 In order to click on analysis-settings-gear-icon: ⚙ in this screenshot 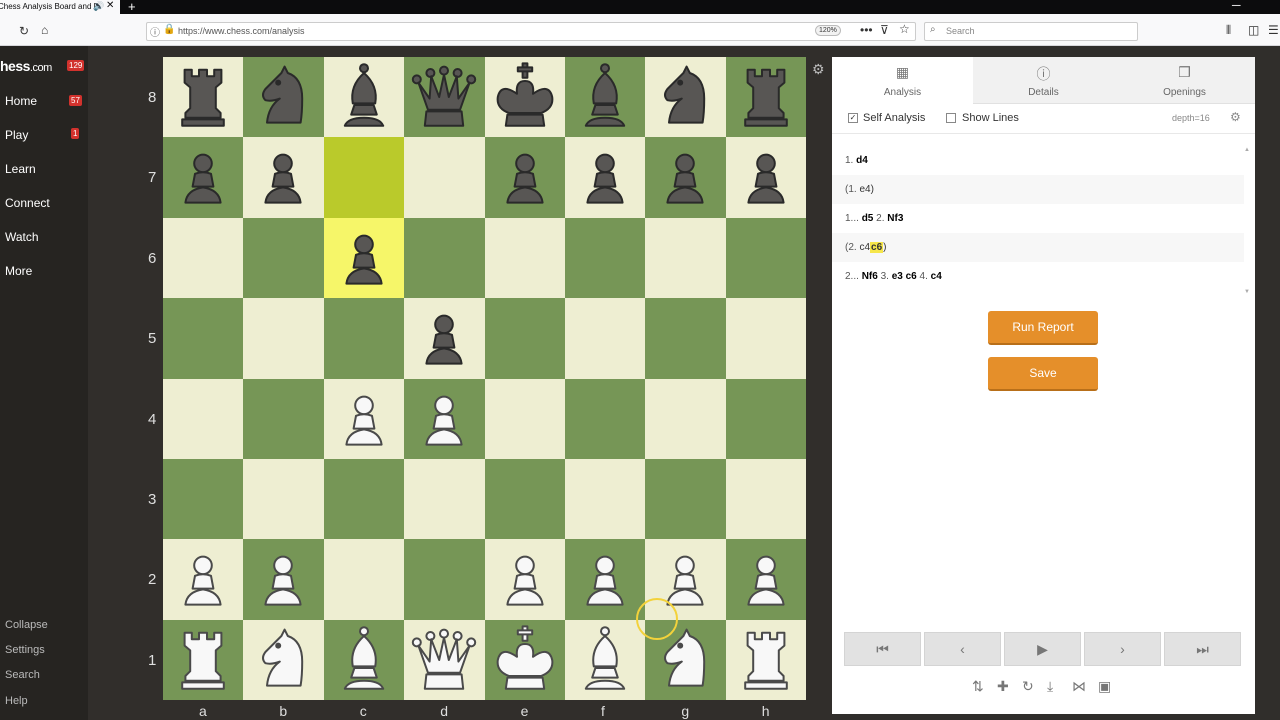, I will do `click(1235, 117)`.